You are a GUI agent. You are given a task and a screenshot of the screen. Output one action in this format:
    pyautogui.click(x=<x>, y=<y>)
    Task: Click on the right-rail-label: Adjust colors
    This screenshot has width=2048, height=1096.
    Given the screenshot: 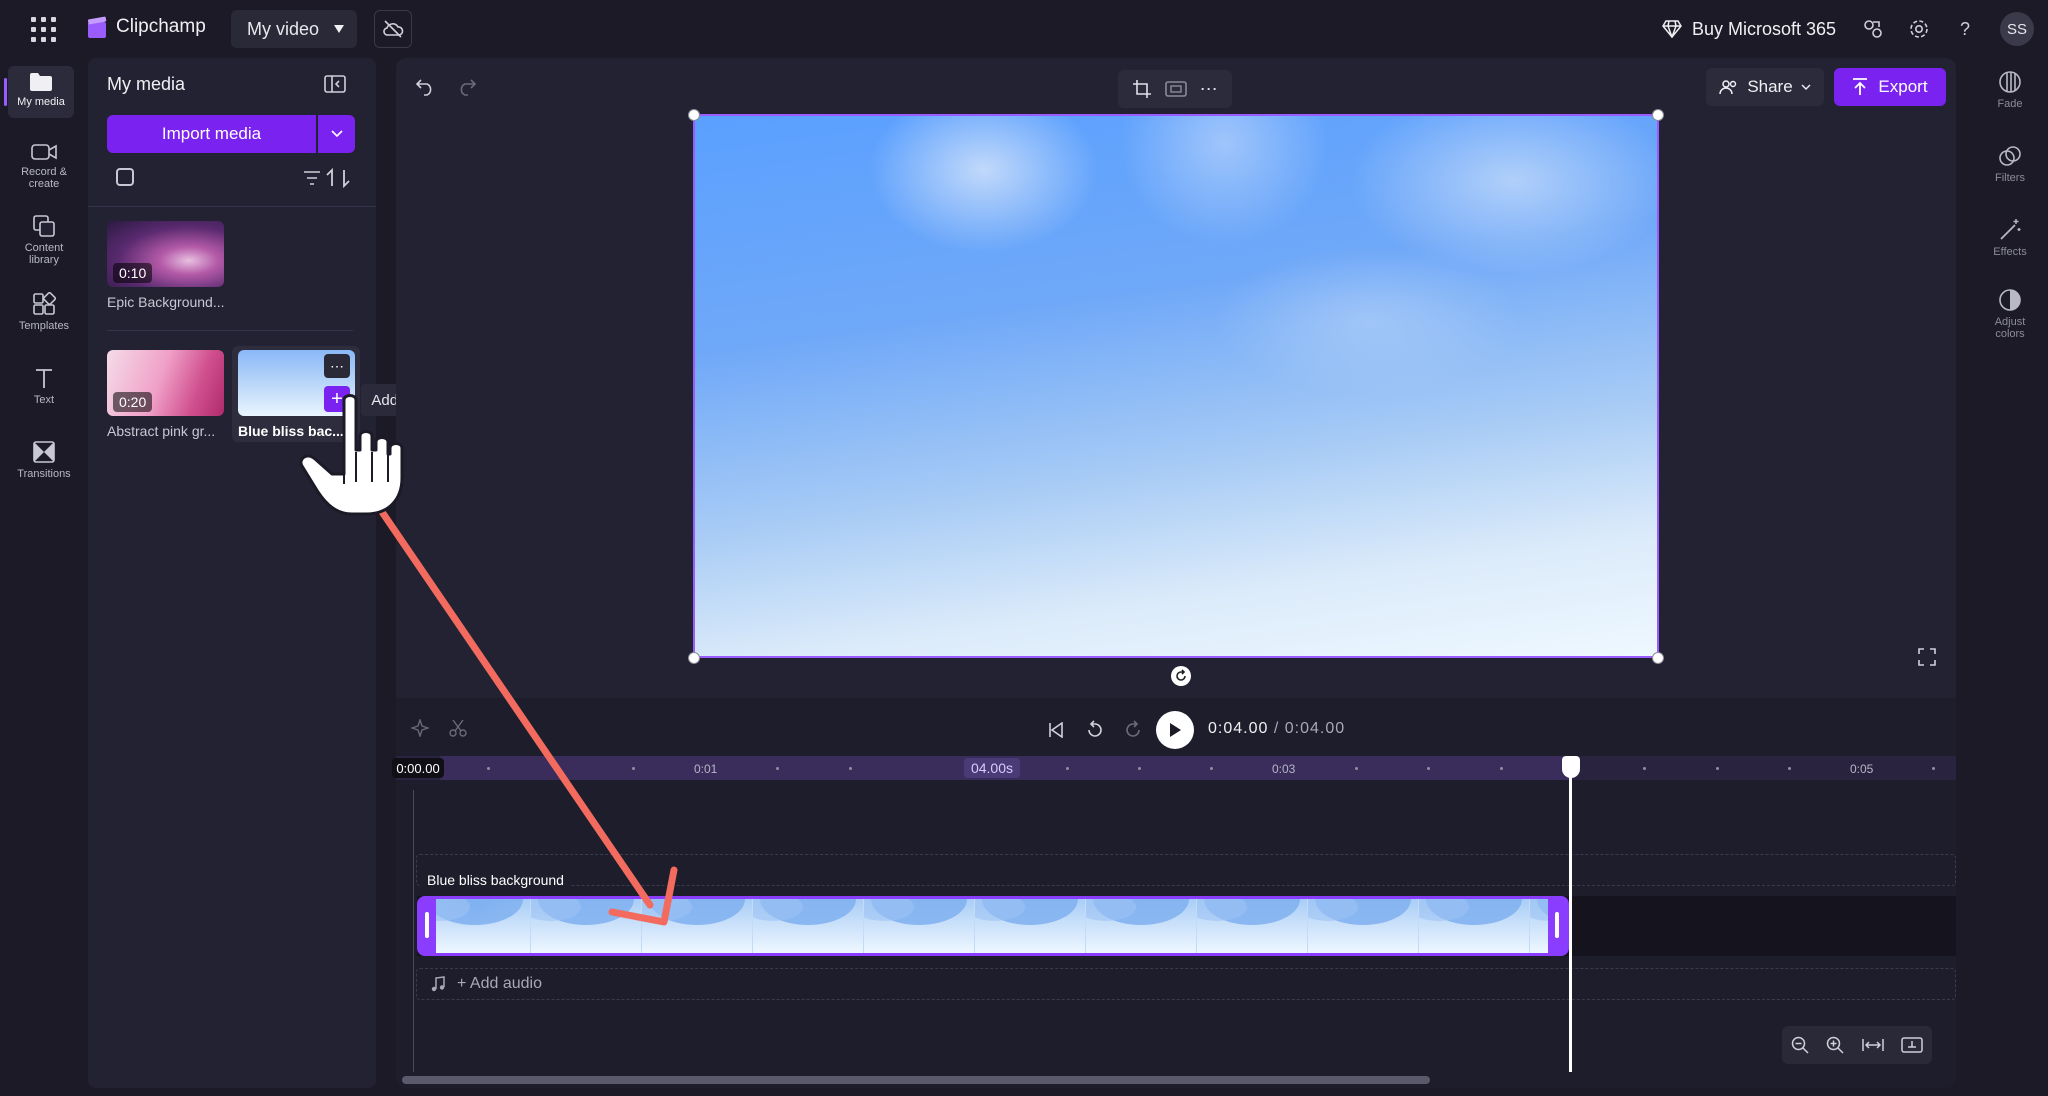 What is the action you would take?
    pyautogui.click(x=2010, y=328)
    